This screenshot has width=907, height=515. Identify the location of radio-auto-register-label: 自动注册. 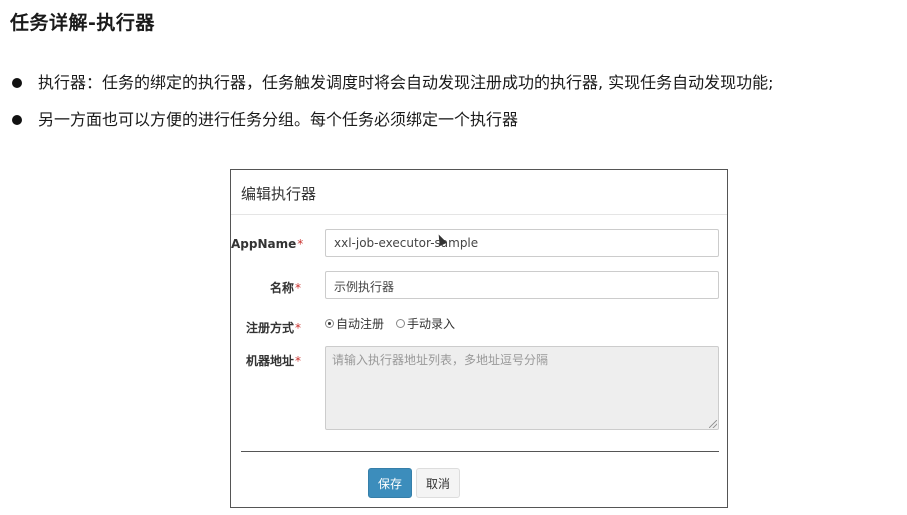
(360, 324).